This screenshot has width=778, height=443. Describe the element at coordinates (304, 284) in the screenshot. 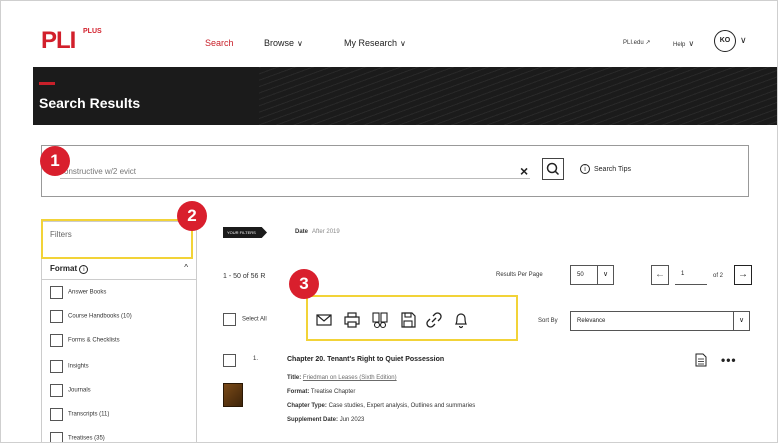

I see `callout-badge-3: 3` at that location.